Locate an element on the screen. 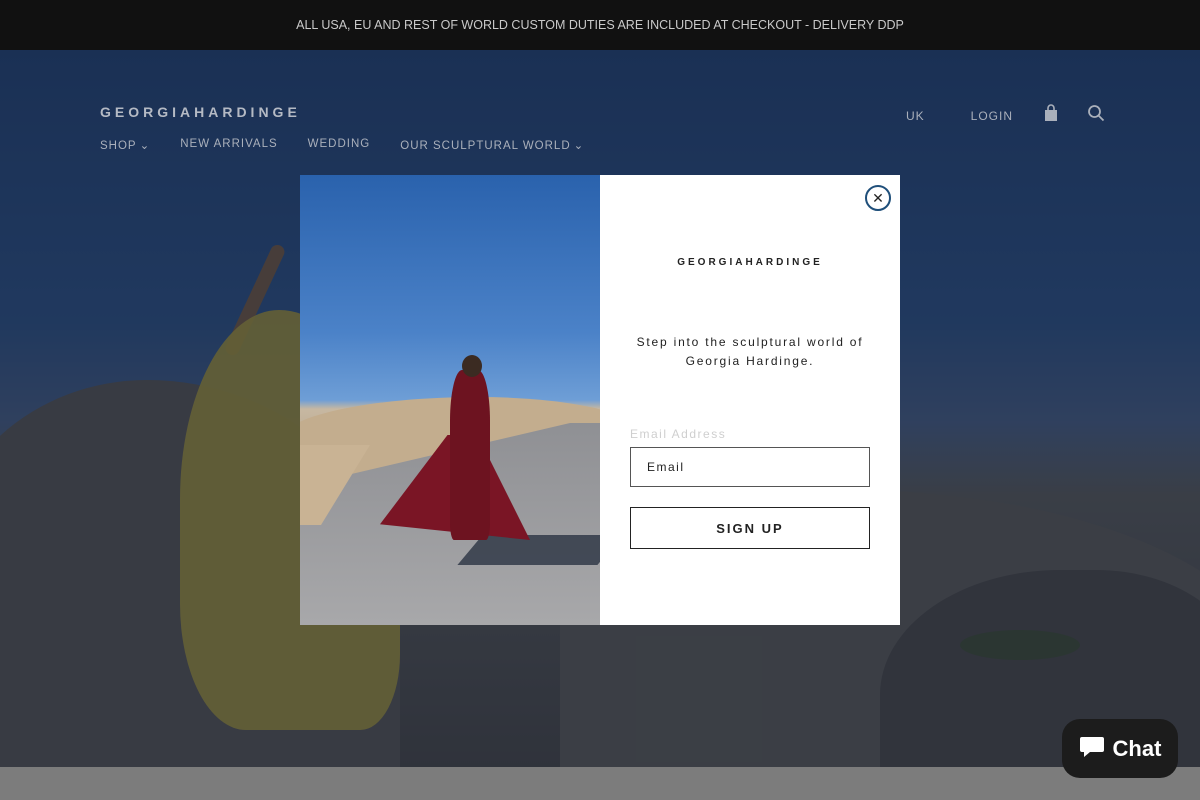 Image resolution: width=1200 pixels, height=800 pixels. cart-icon is located at coordinates (1051, 115).